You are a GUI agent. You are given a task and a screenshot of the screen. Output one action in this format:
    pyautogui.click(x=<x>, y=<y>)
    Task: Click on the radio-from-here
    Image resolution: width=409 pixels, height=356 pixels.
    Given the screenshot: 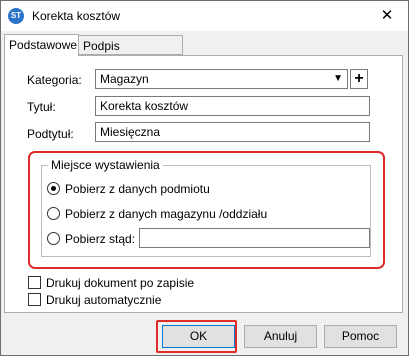 What is the action you would take?
    pyautogui.click(x=53, y=238)
    